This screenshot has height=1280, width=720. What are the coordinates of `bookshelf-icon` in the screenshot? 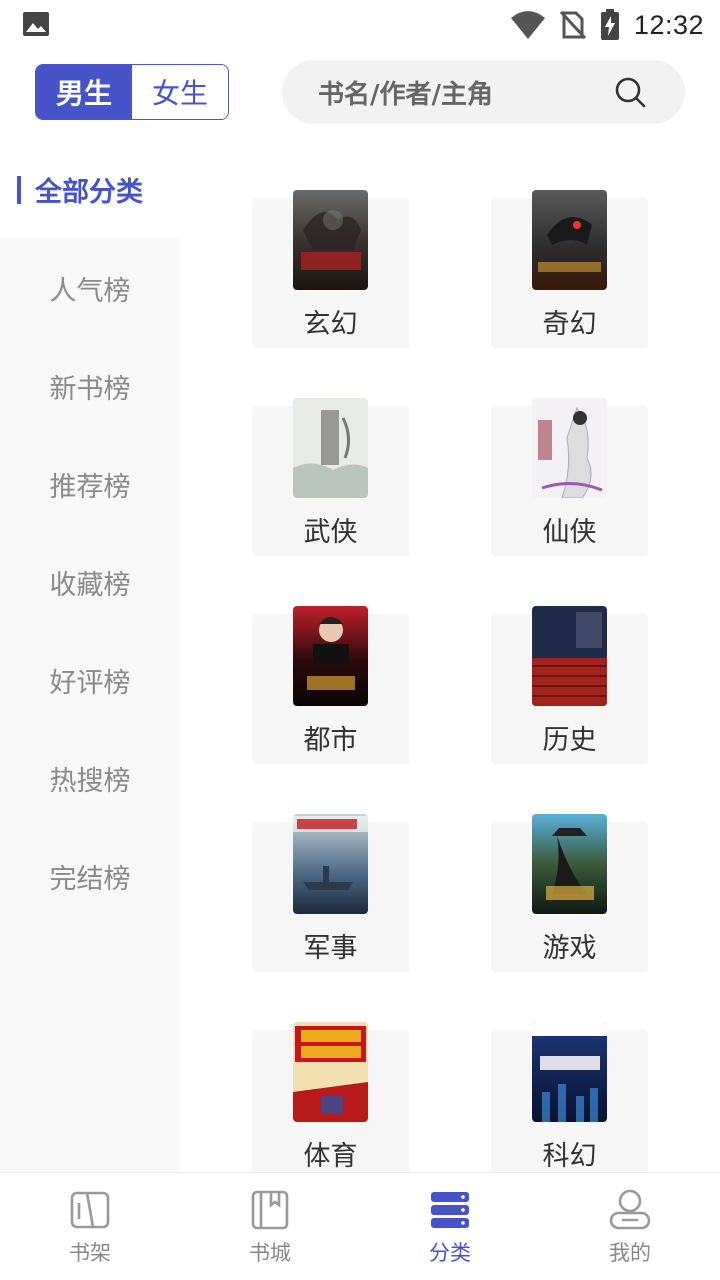 It's located at (90, 1210).